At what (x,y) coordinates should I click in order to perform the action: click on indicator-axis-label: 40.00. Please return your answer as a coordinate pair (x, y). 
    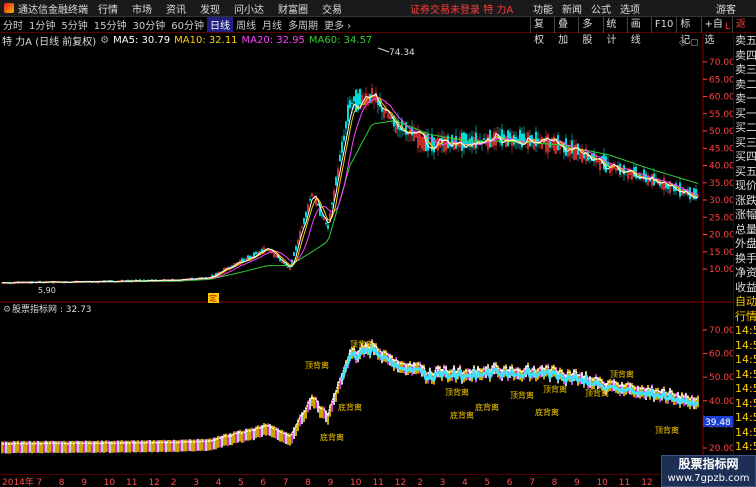
    Looking at the image, I should click on (721, 402).